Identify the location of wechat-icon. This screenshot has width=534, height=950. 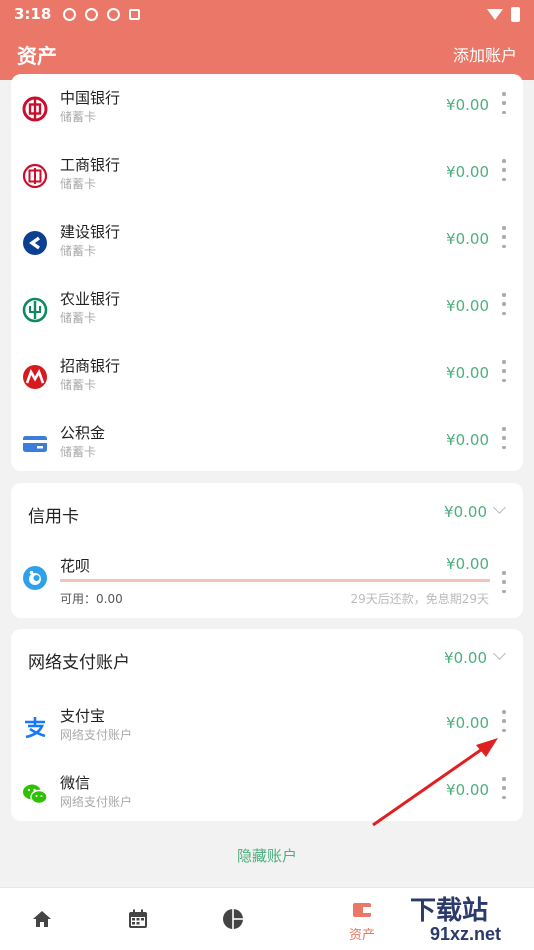
(35, 794).